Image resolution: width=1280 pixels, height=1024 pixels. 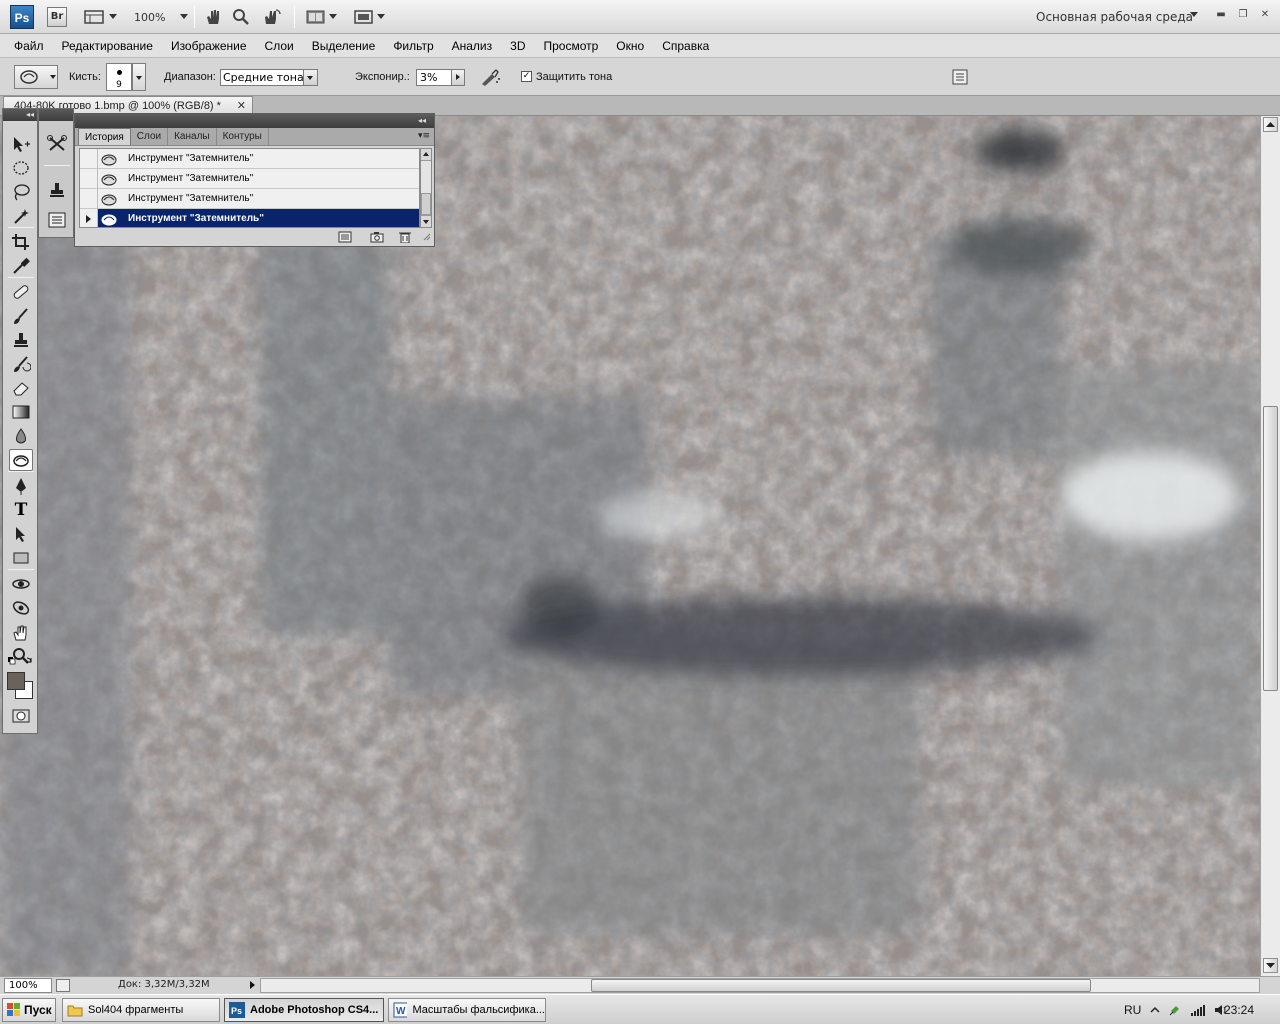 I want to click on bridge-button: Br, so click(x=57, y=17).